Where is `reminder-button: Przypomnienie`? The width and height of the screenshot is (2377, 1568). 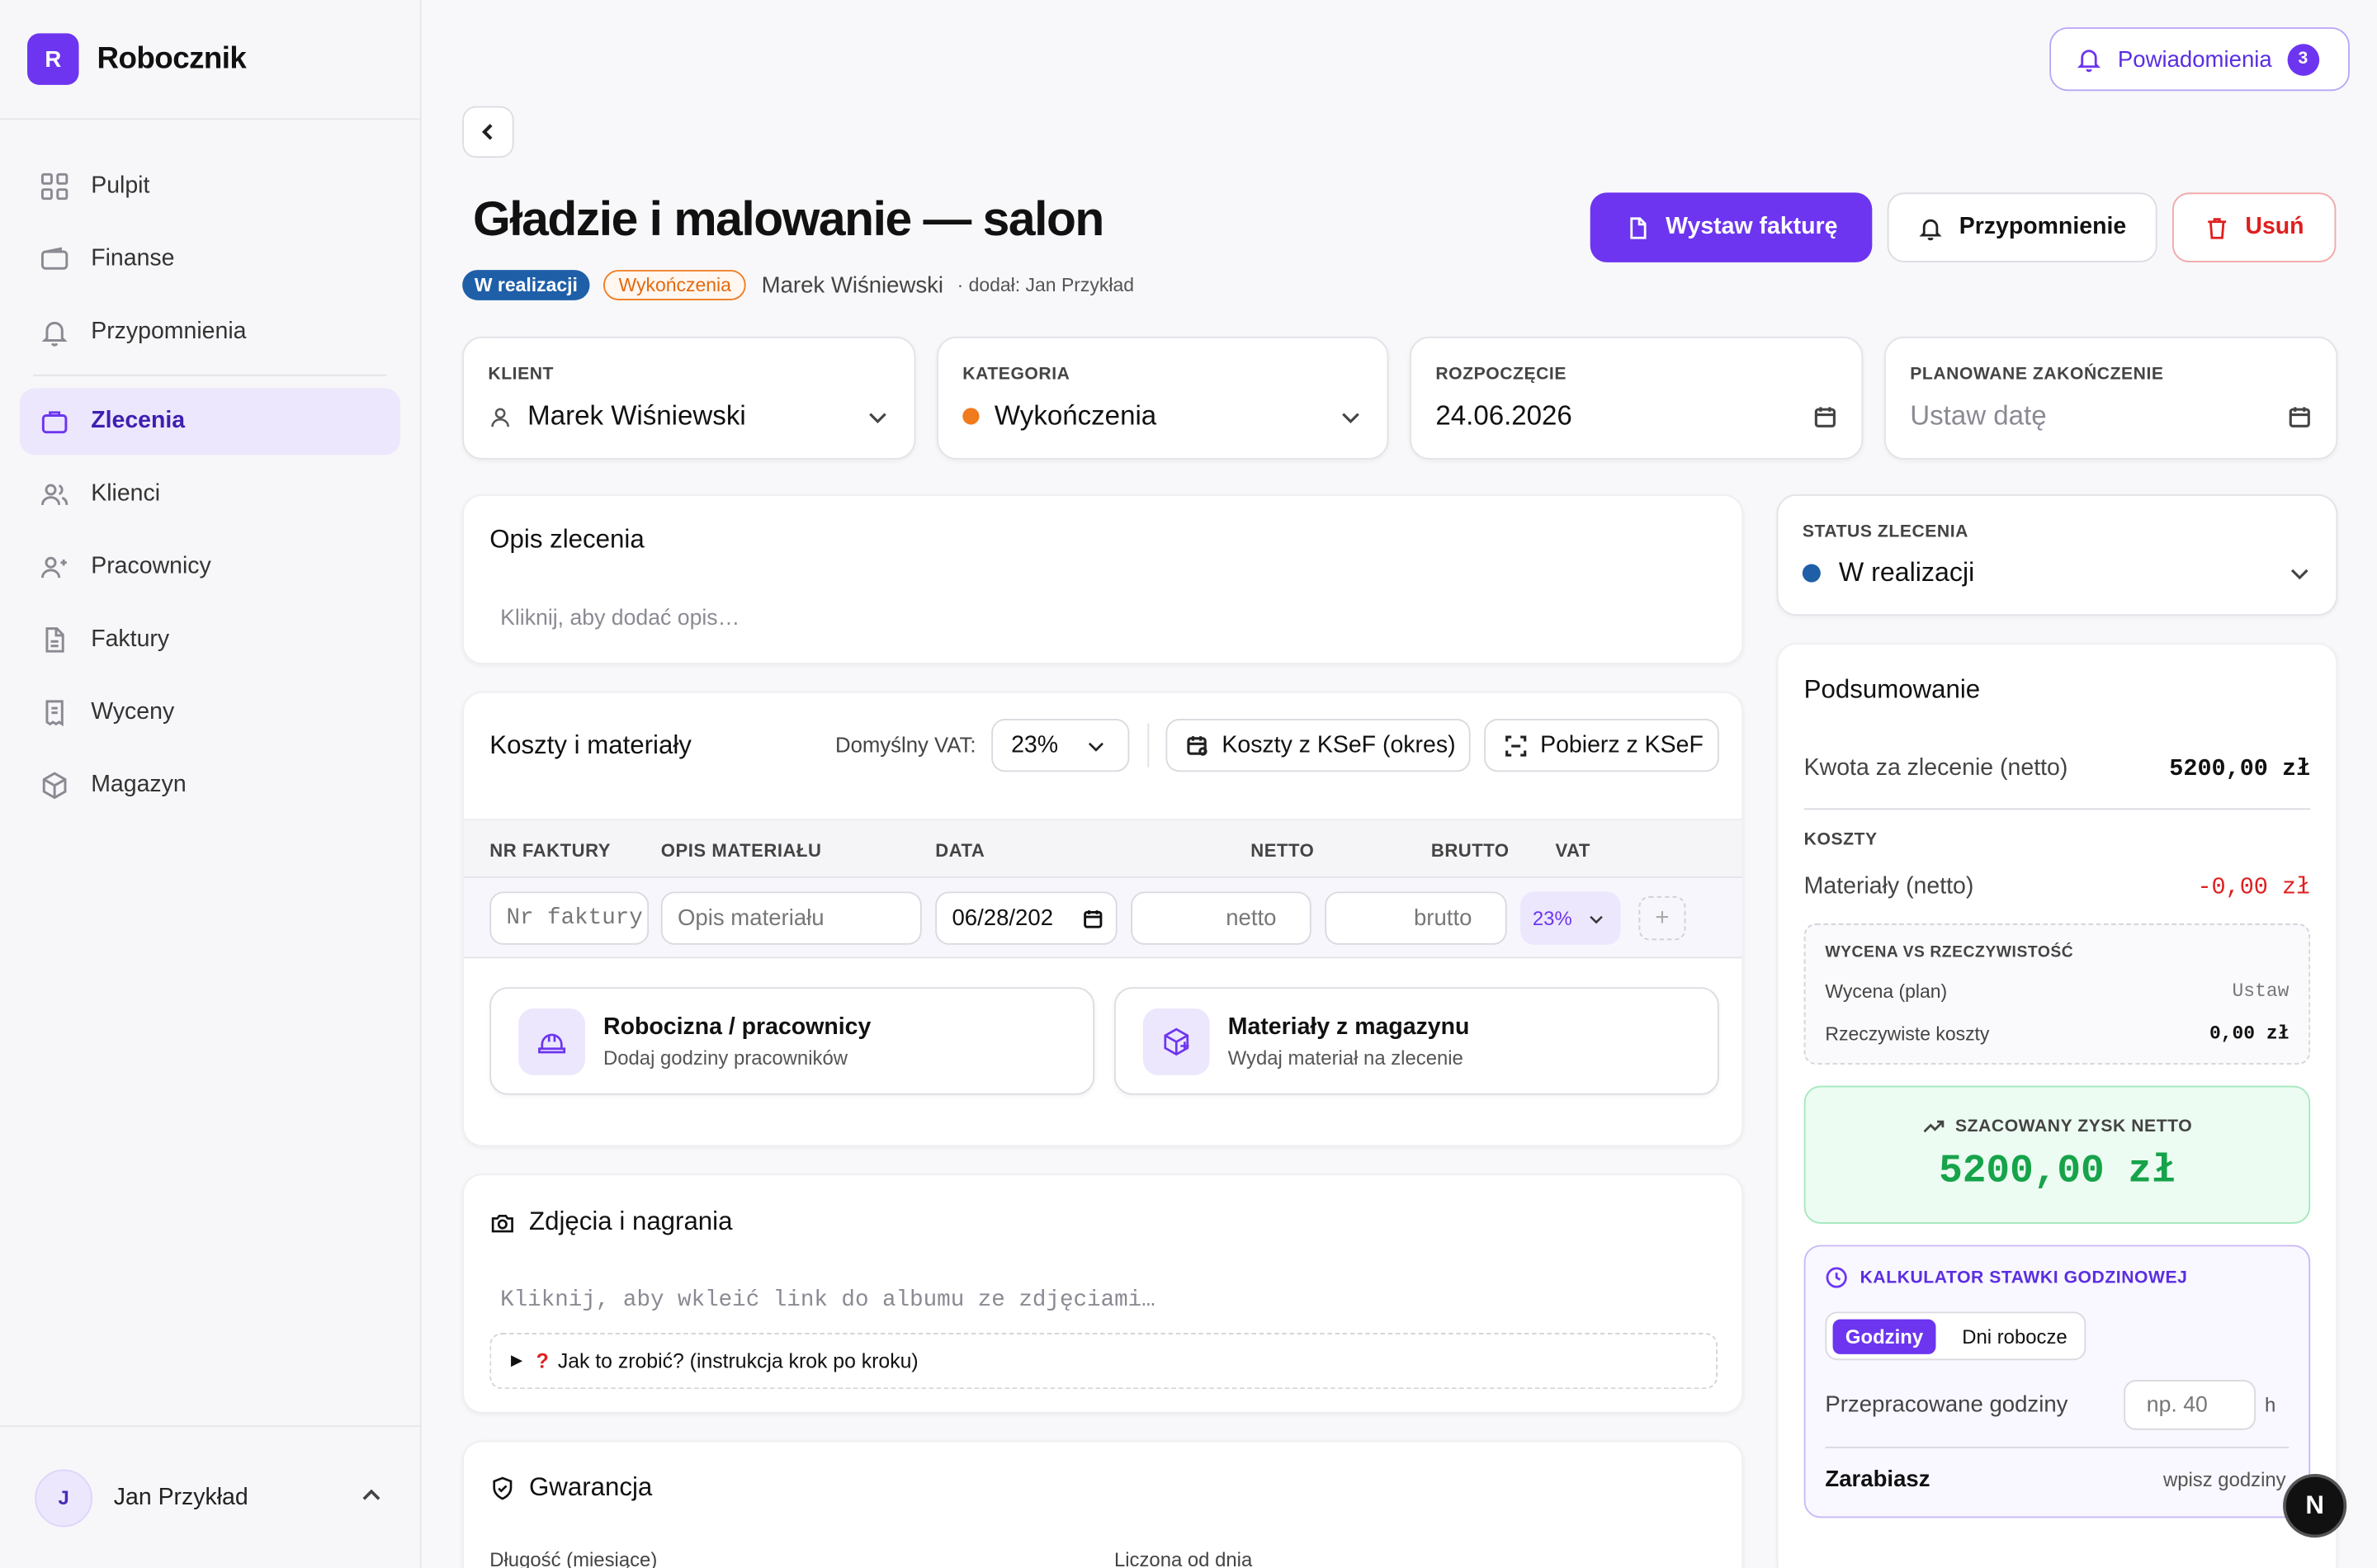 reminder-button: Przypomnienie is located at coordinates (2022, 227).